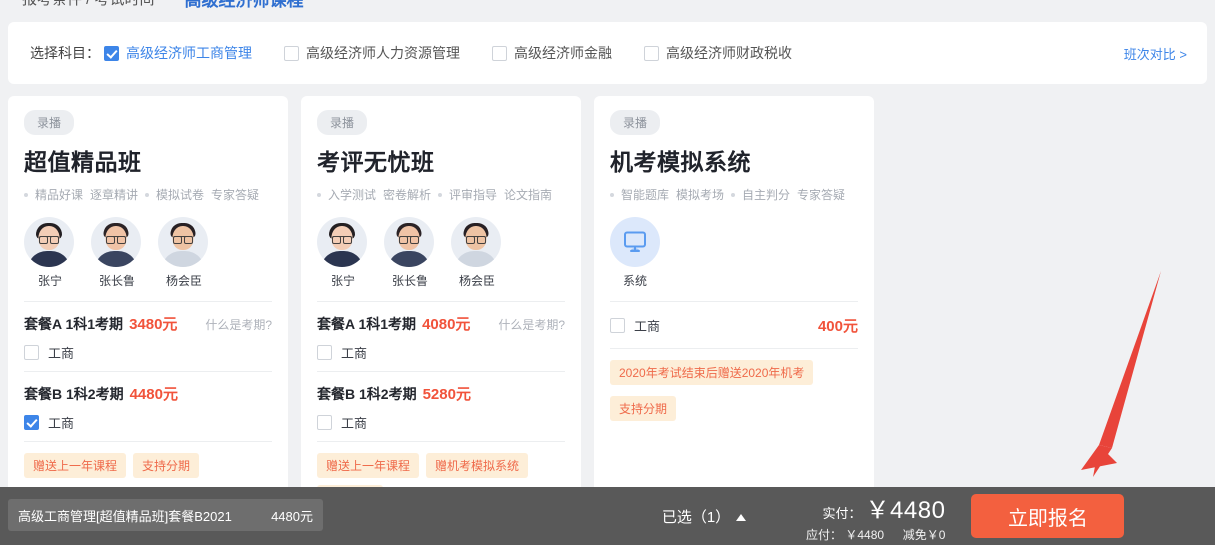 Image resolution: width=1215 pixels, height=545 pixels. What do you see at coordinates (734, 325) in the screenshot?
I see `single-package-option: 工商 400元` at bounding box center [734, 325].